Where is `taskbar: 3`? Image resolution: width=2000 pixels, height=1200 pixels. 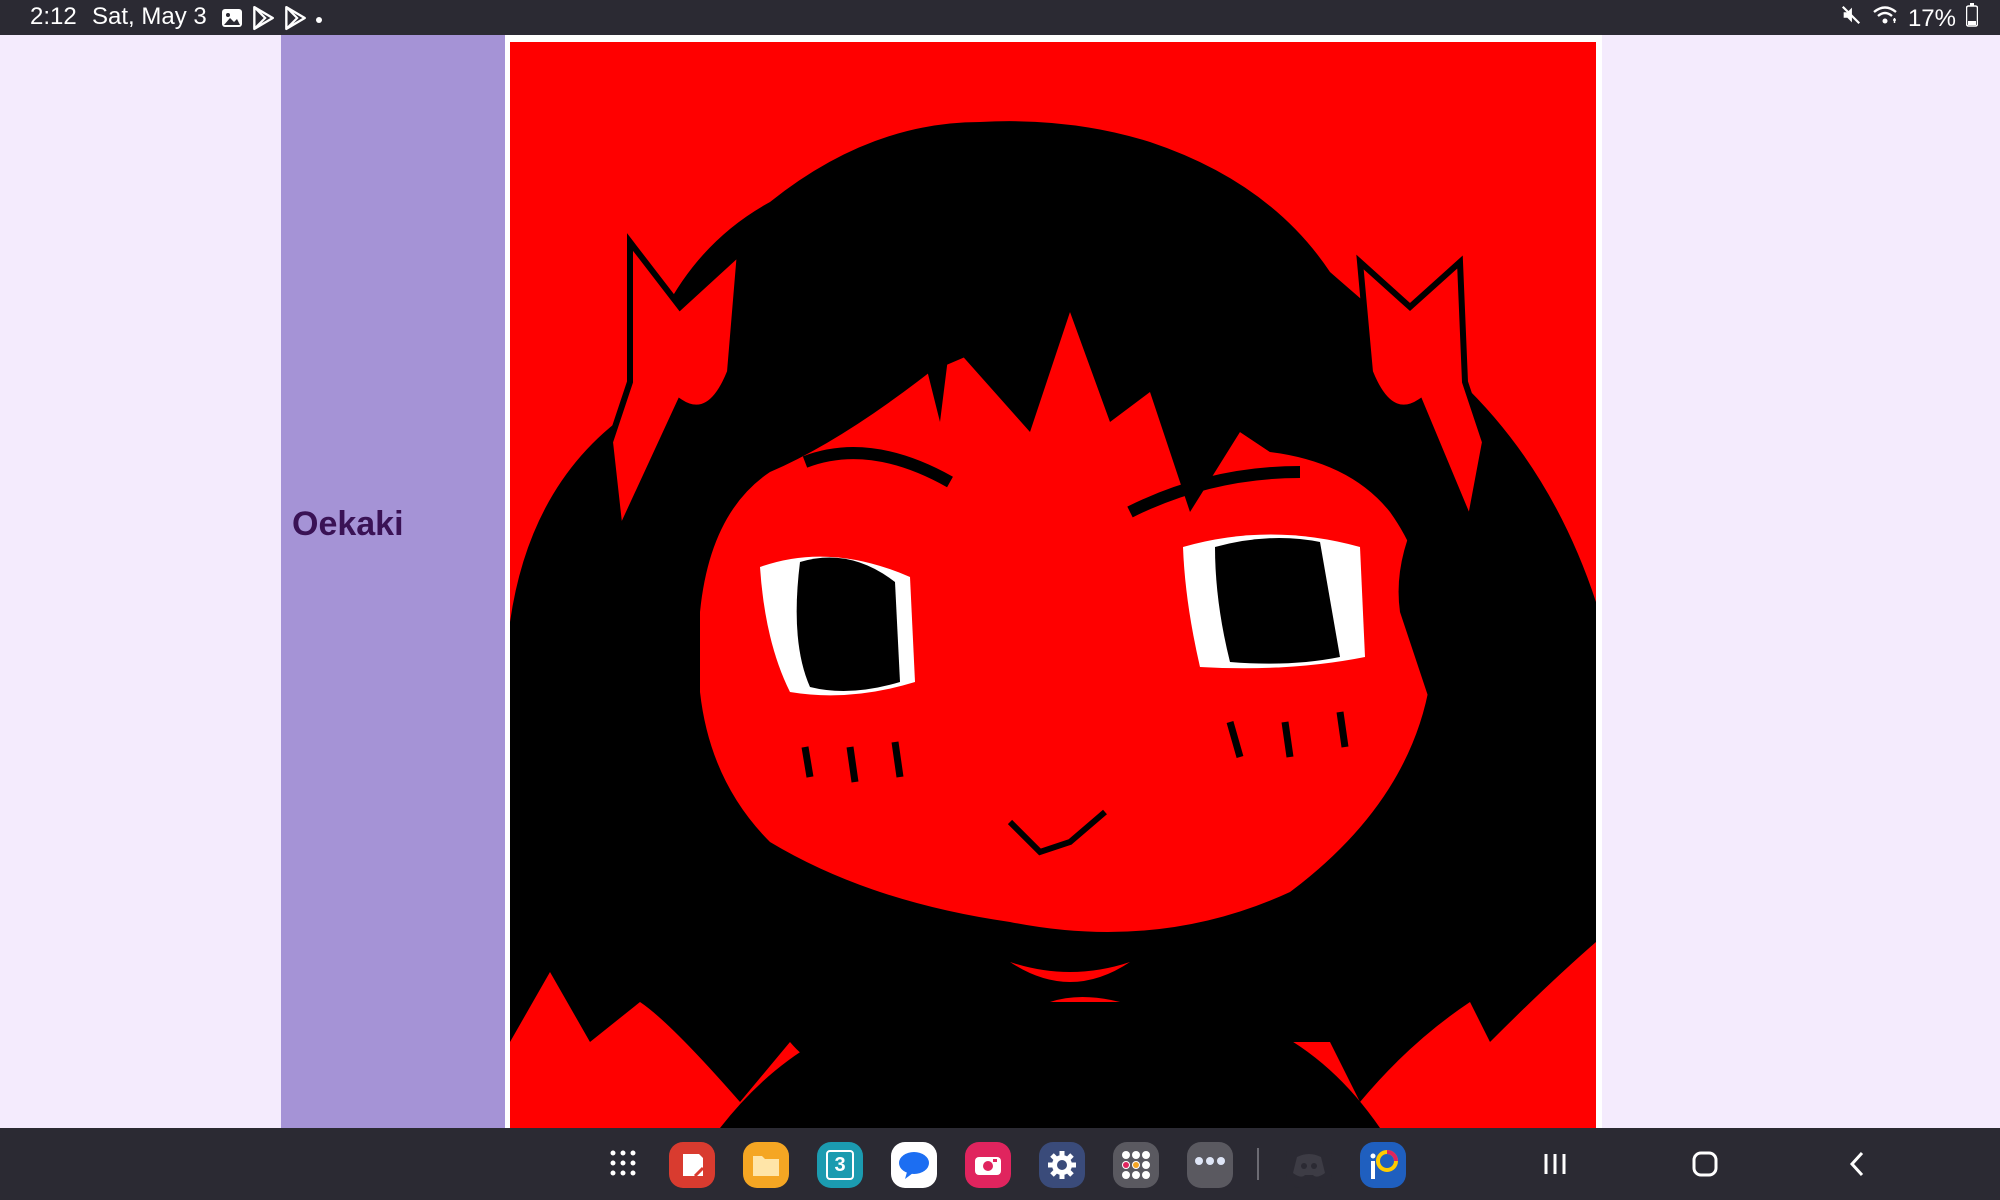 taskbar: 3 is located at coordinates (1000, 1164).